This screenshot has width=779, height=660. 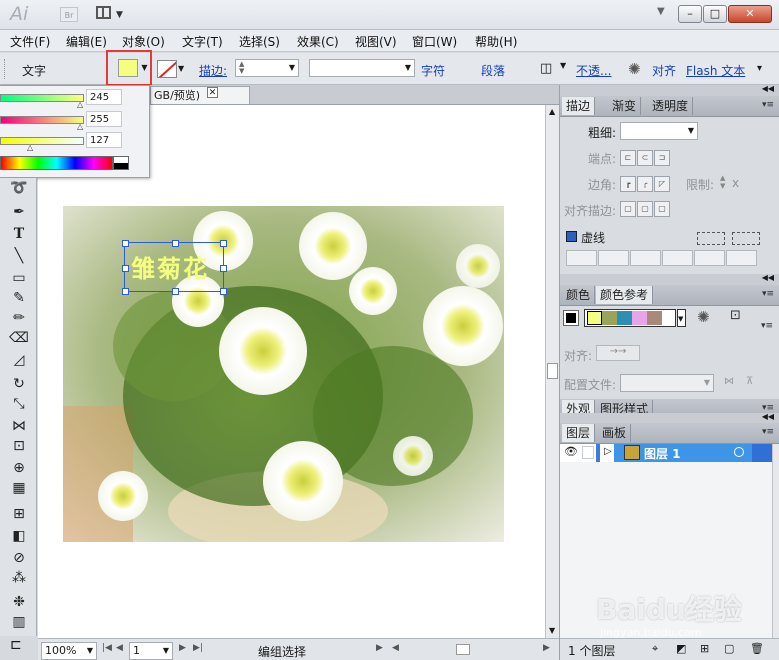 I want to click on zoom-select: 100% ▼, so click(x=69, y=651).